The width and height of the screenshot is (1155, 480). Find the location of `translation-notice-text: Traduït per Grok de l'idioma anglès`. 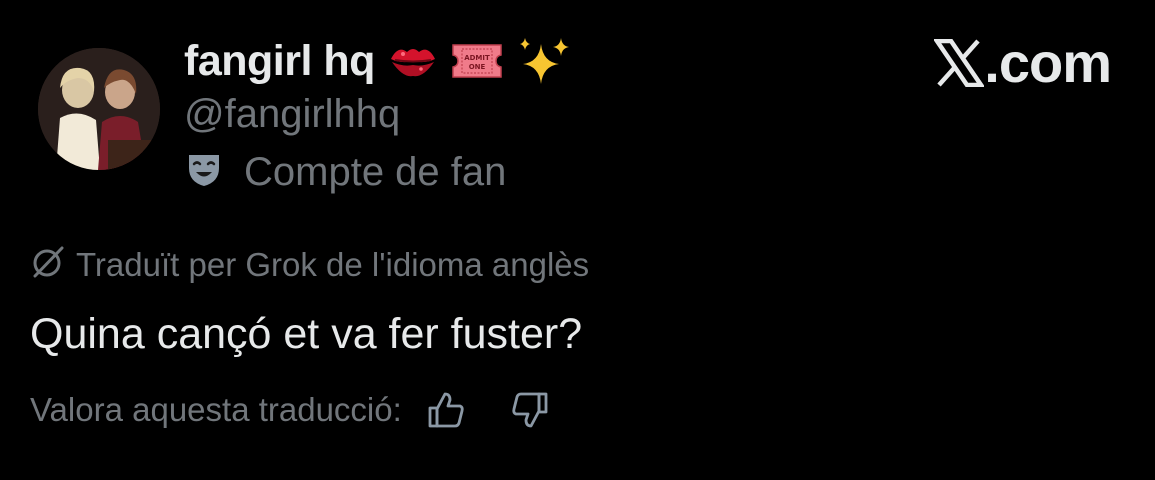

translation-notice-text: Traduït per Grok de l'idioma anglès is located at coordinates (333, 264).